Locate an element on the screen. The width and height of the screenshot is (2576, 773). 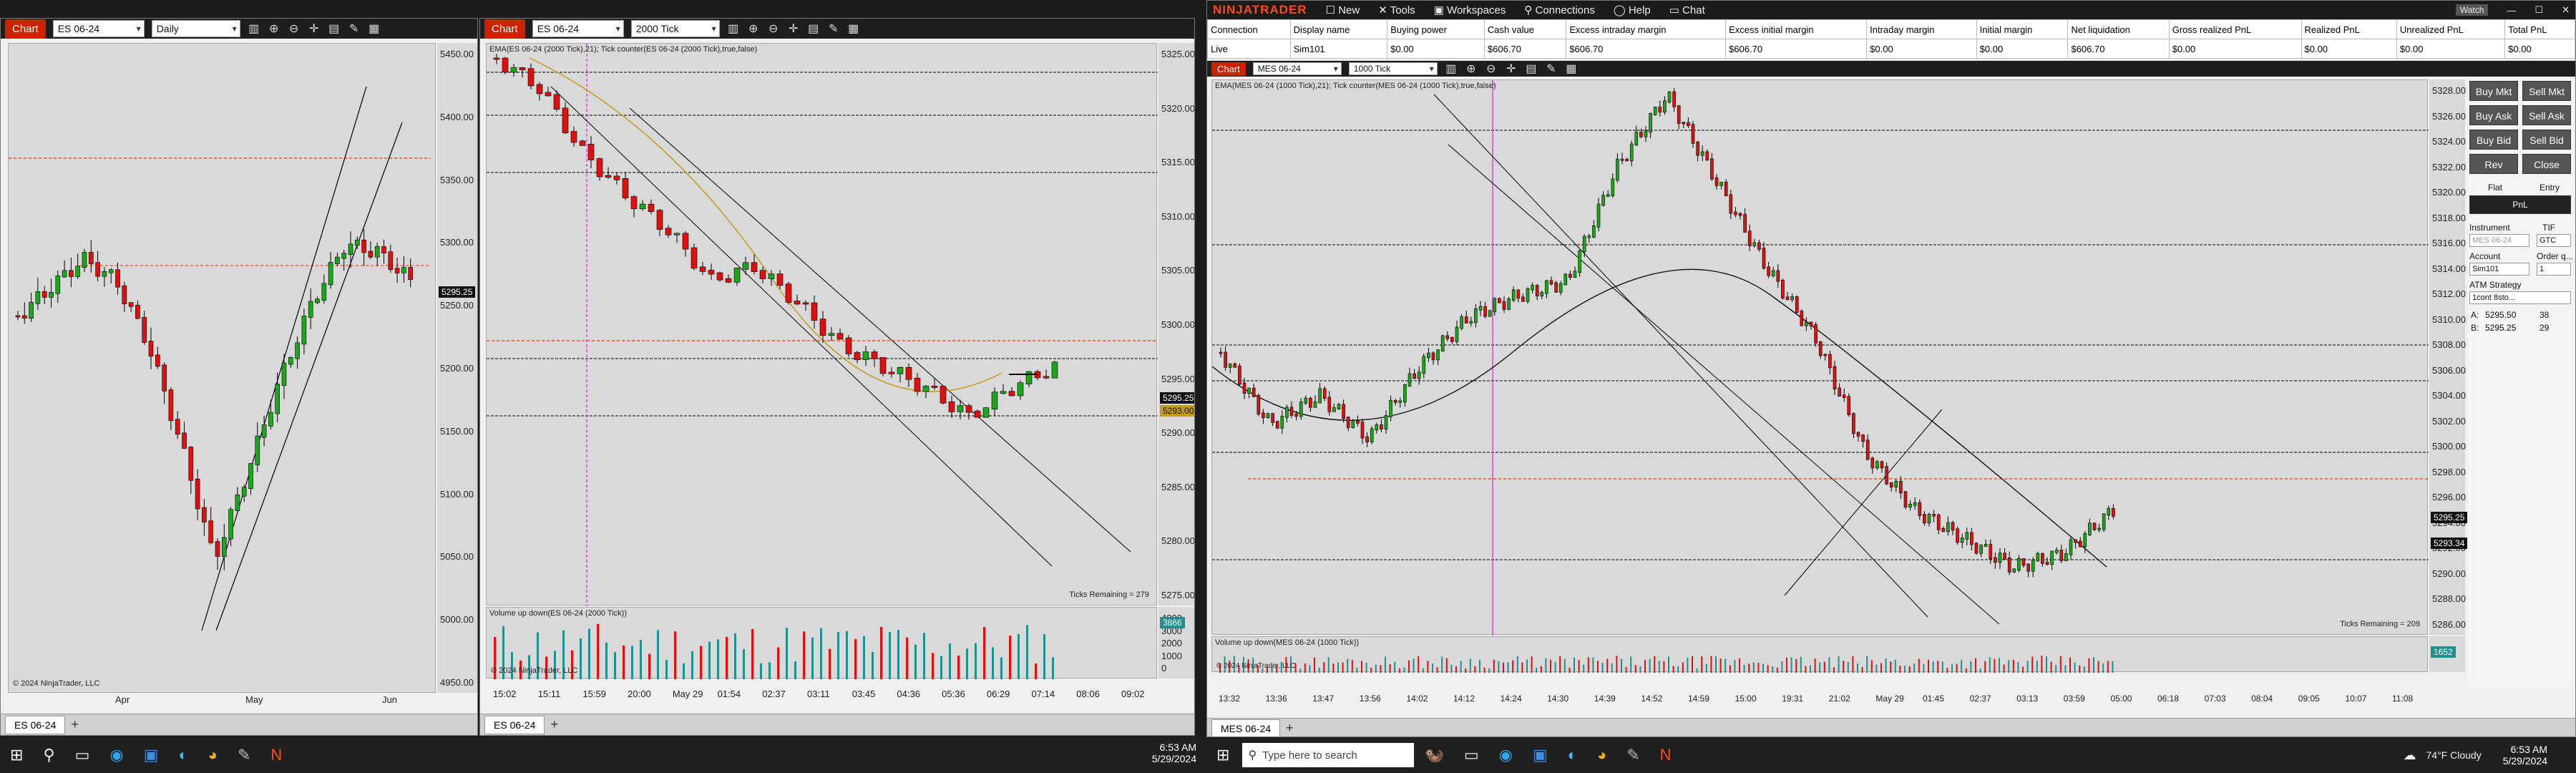
grid-header-cell: Gross realized PnL is located at coordinates (2235, 29).